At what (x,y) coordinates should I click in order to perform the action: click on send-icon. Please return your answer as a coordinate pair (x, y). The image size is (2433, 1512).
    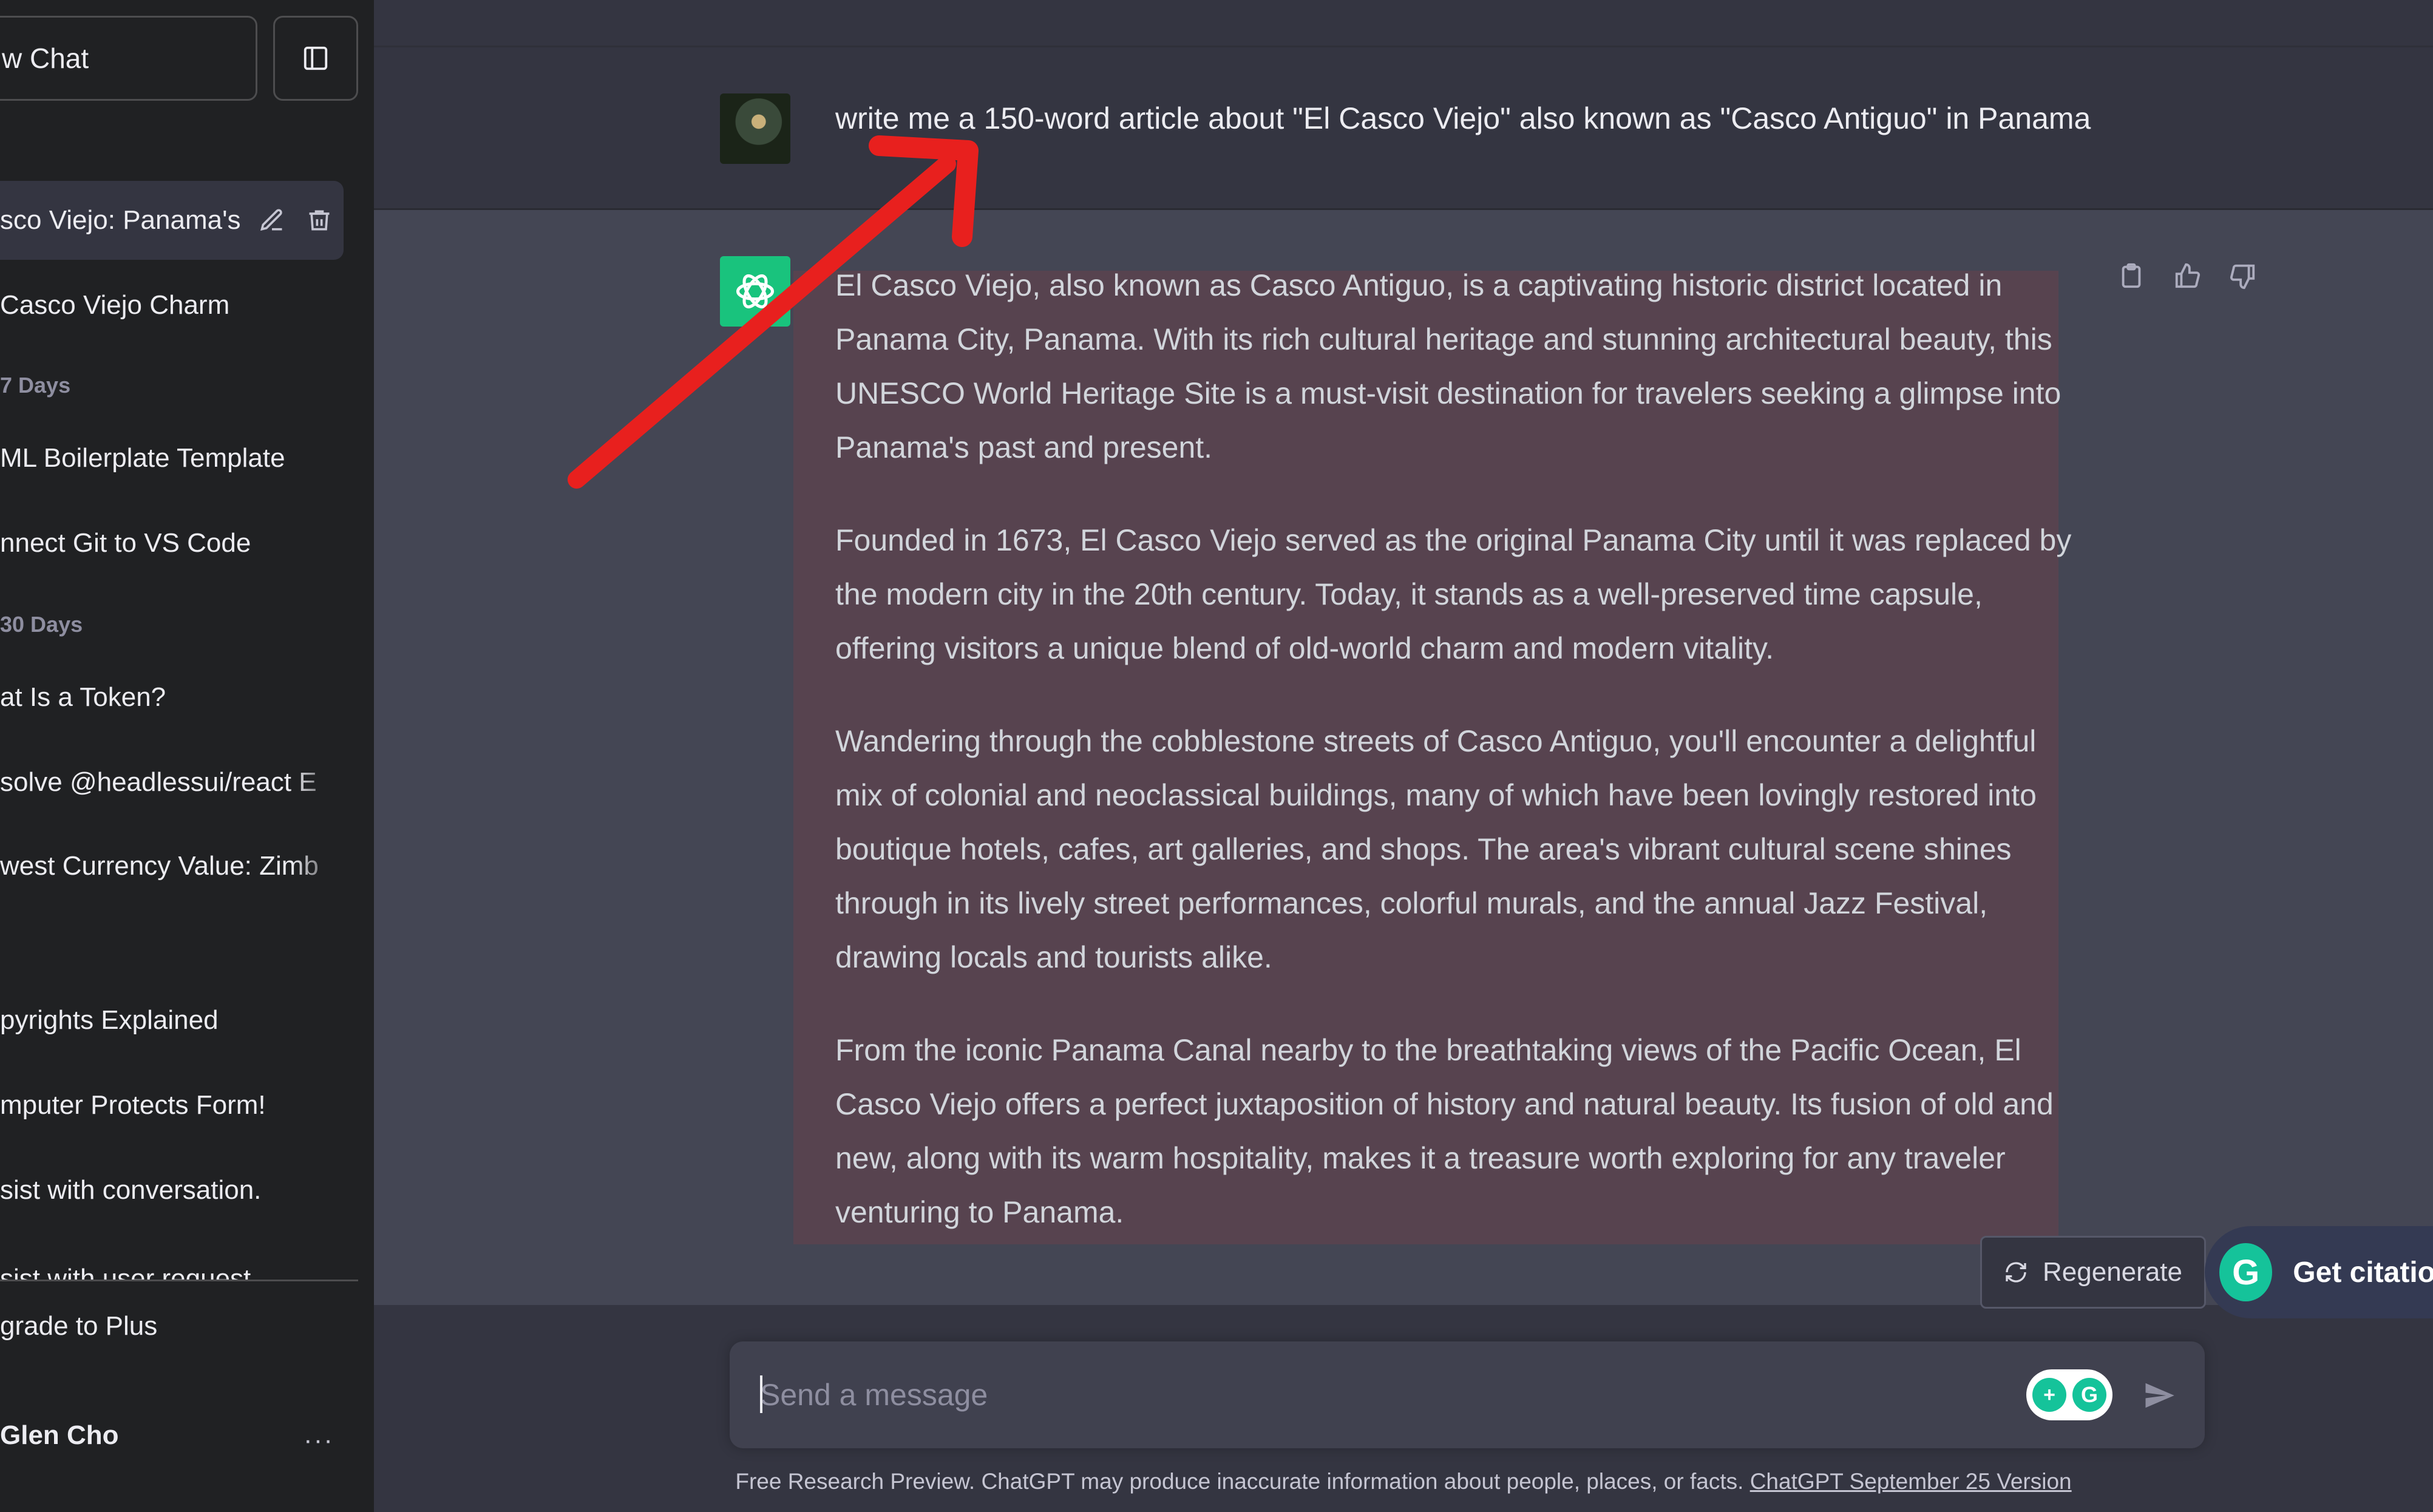
    Looking at the image, I should click on (2159, 1395).